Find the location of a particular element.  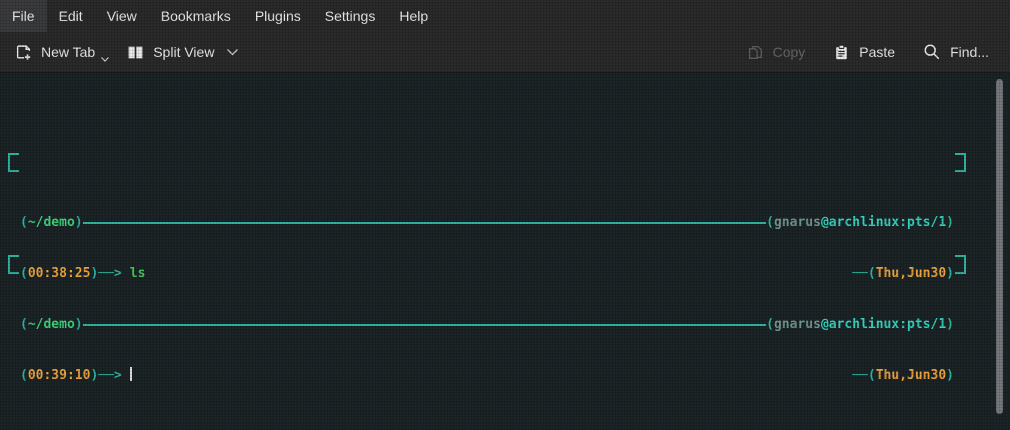

date-dash: ── is located at coordinates (860, 375).